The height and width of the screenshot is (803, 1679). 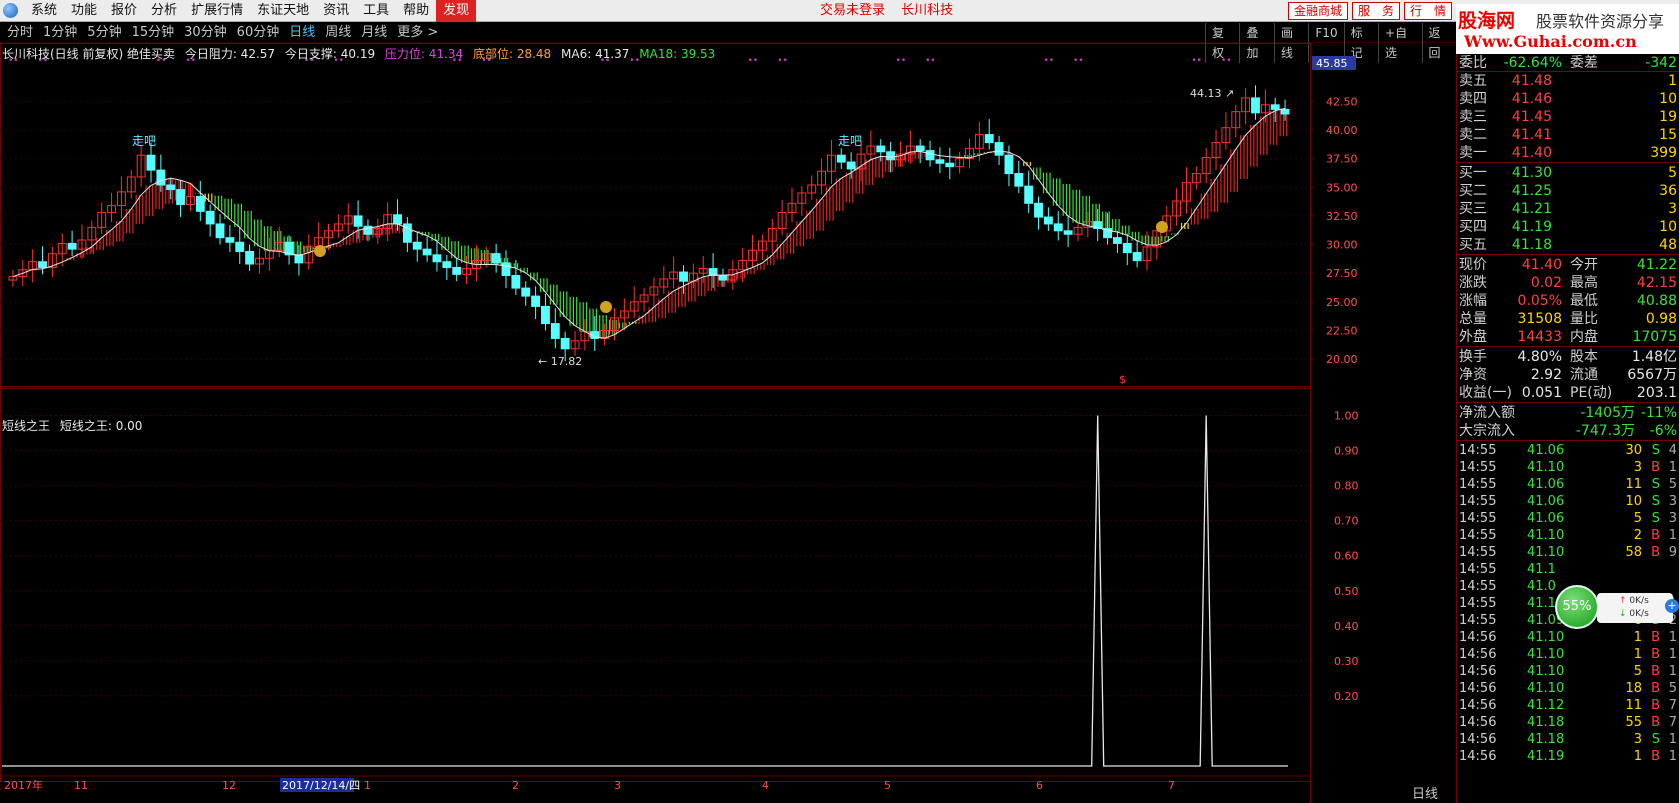 What do you see at coordinates (217, 11) in the screenshot?
I see `menu-item-4: 扩展行情` at bounding box center [217, 11].